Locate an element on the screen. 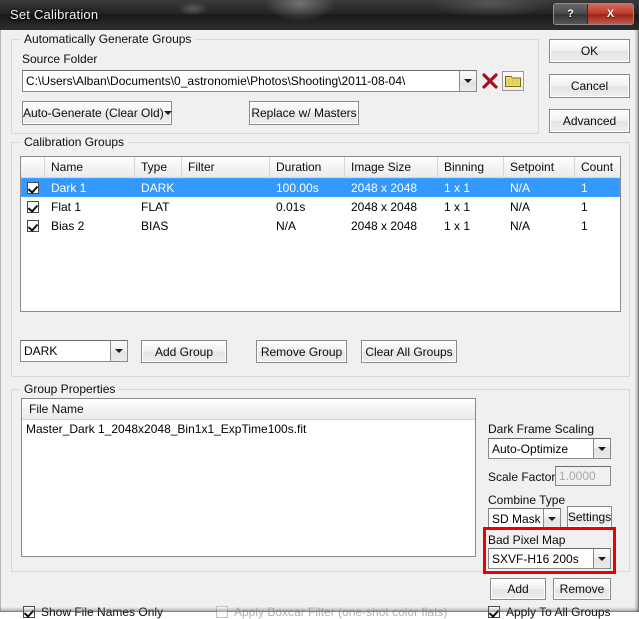 This screenshot has height=619, width=639. ok-button: OK is located at coordinates (589, 51).